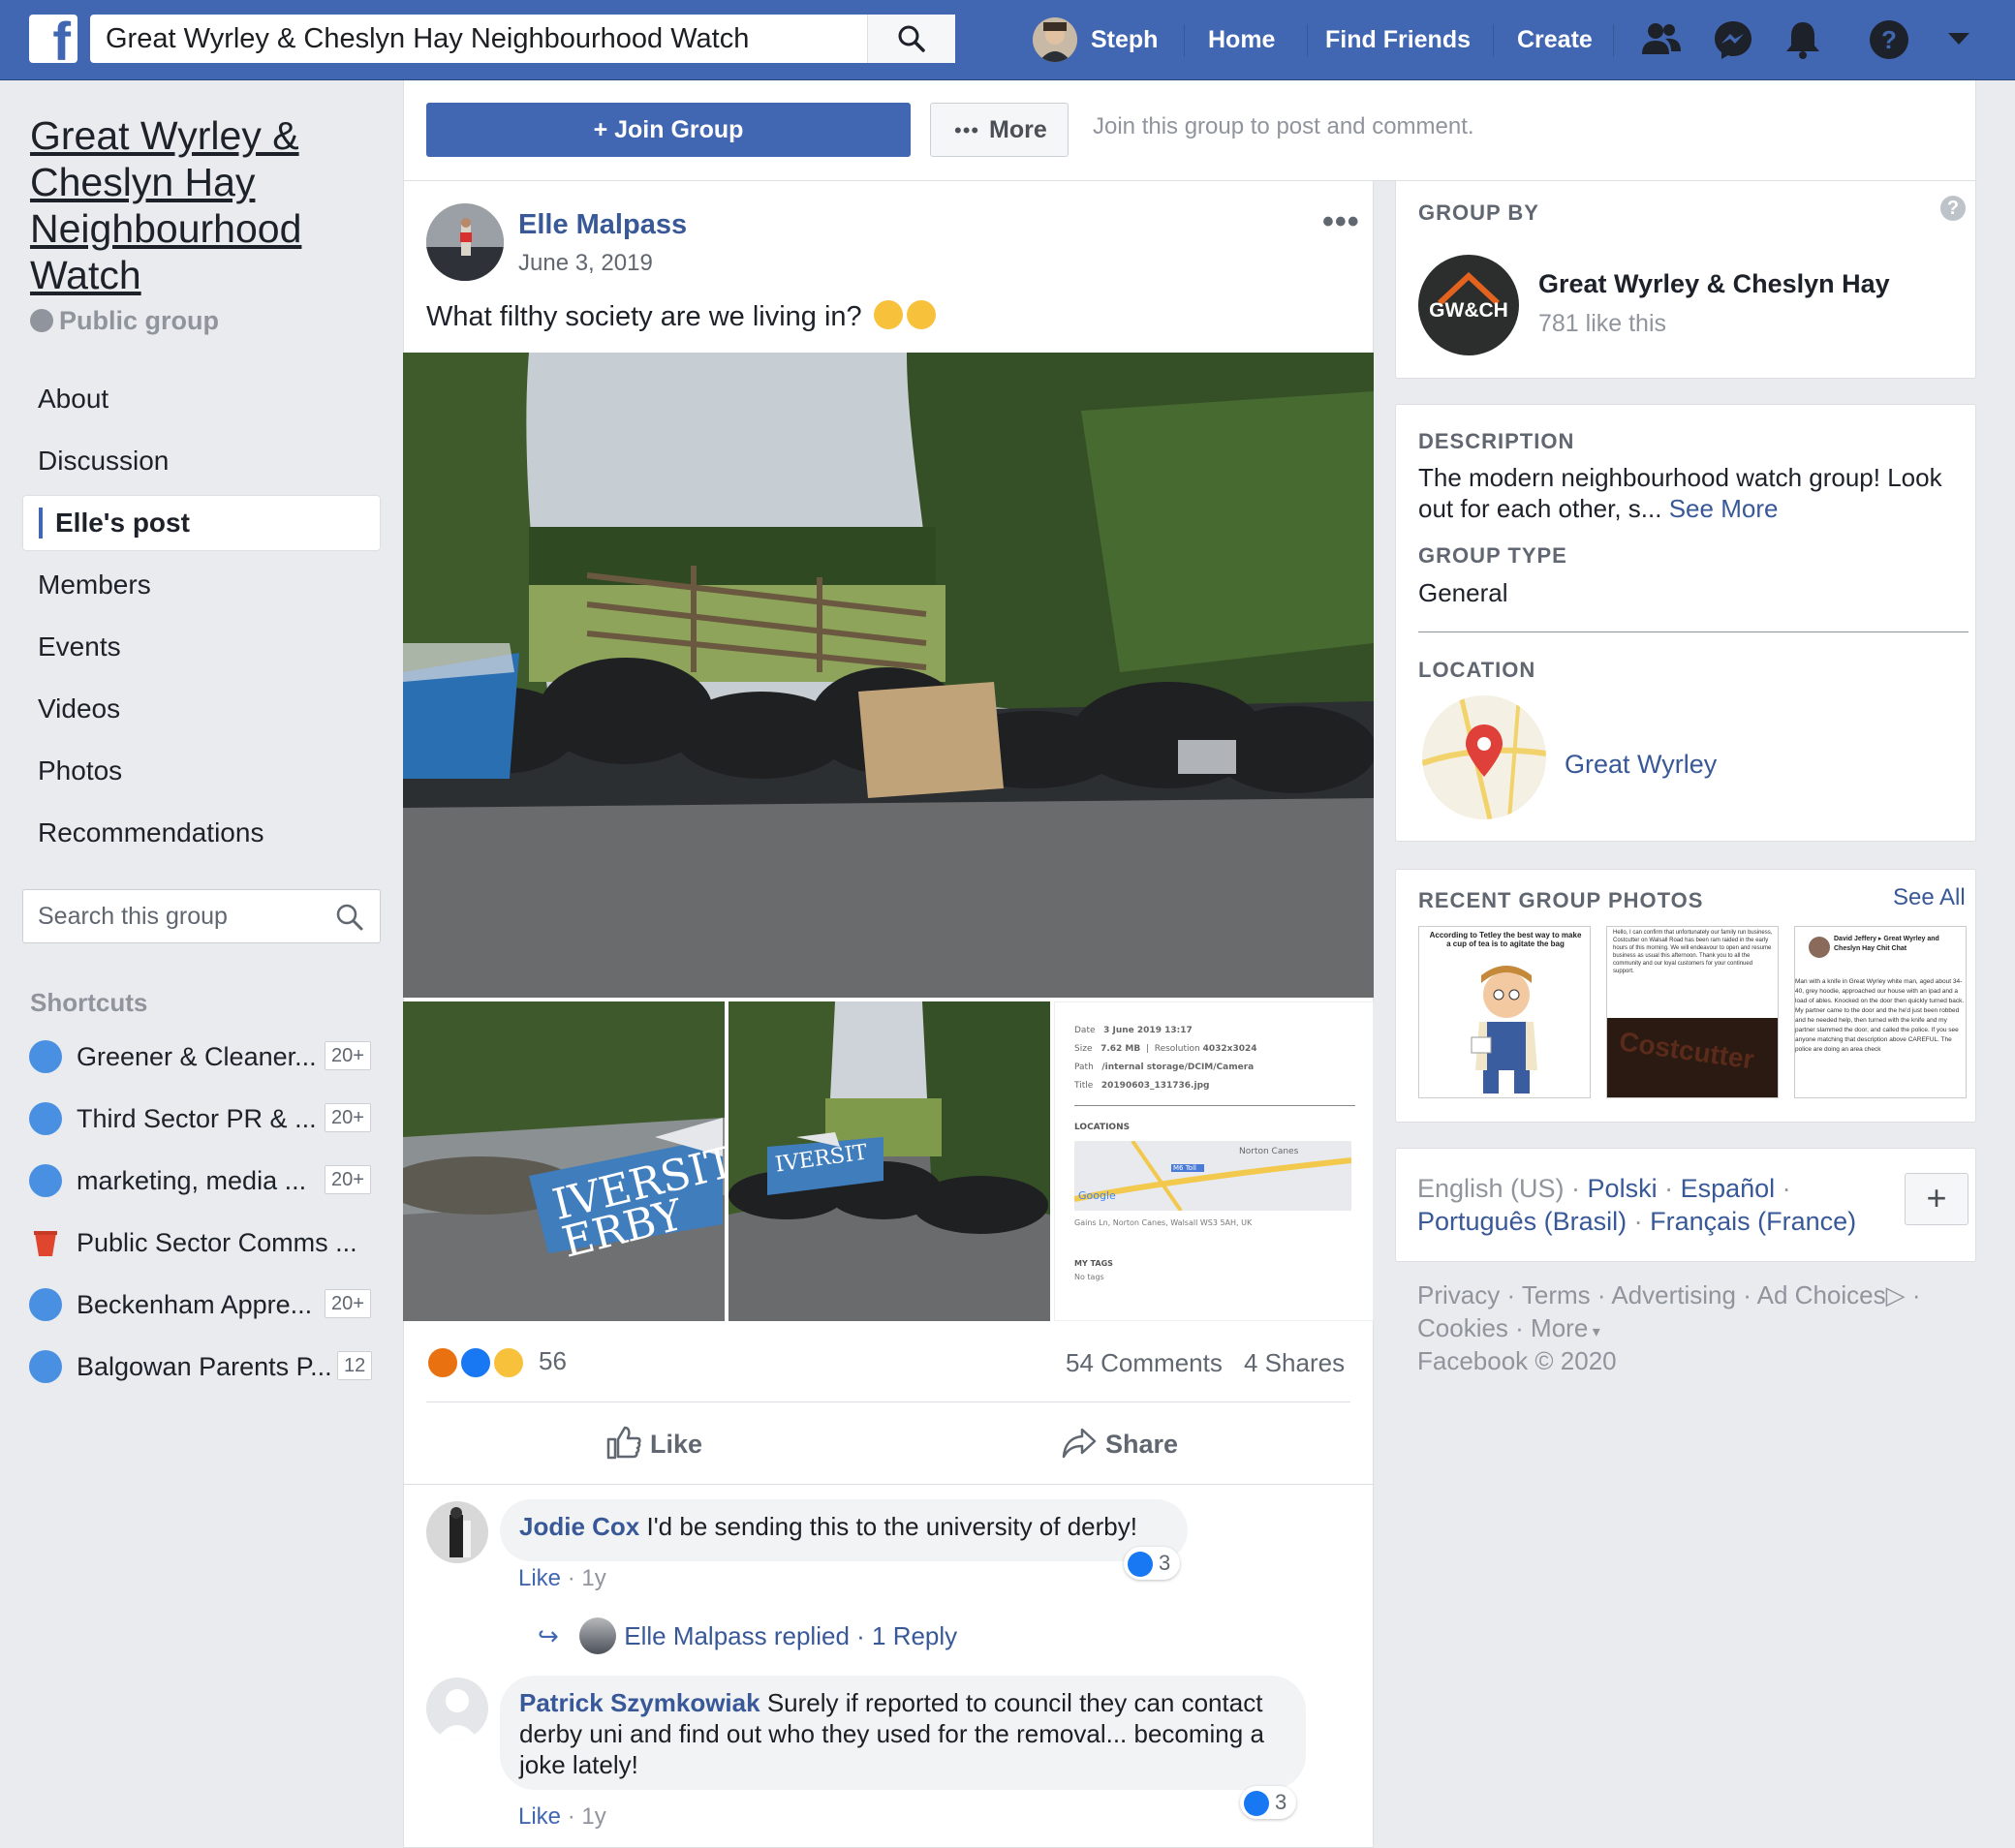 The image size is (2015, 1848). What do you see at coordinates (564, 1161) in the screenshot?
I see `post-photo-2: IVERSIT ERBY` at bounding box center [564, 1161].